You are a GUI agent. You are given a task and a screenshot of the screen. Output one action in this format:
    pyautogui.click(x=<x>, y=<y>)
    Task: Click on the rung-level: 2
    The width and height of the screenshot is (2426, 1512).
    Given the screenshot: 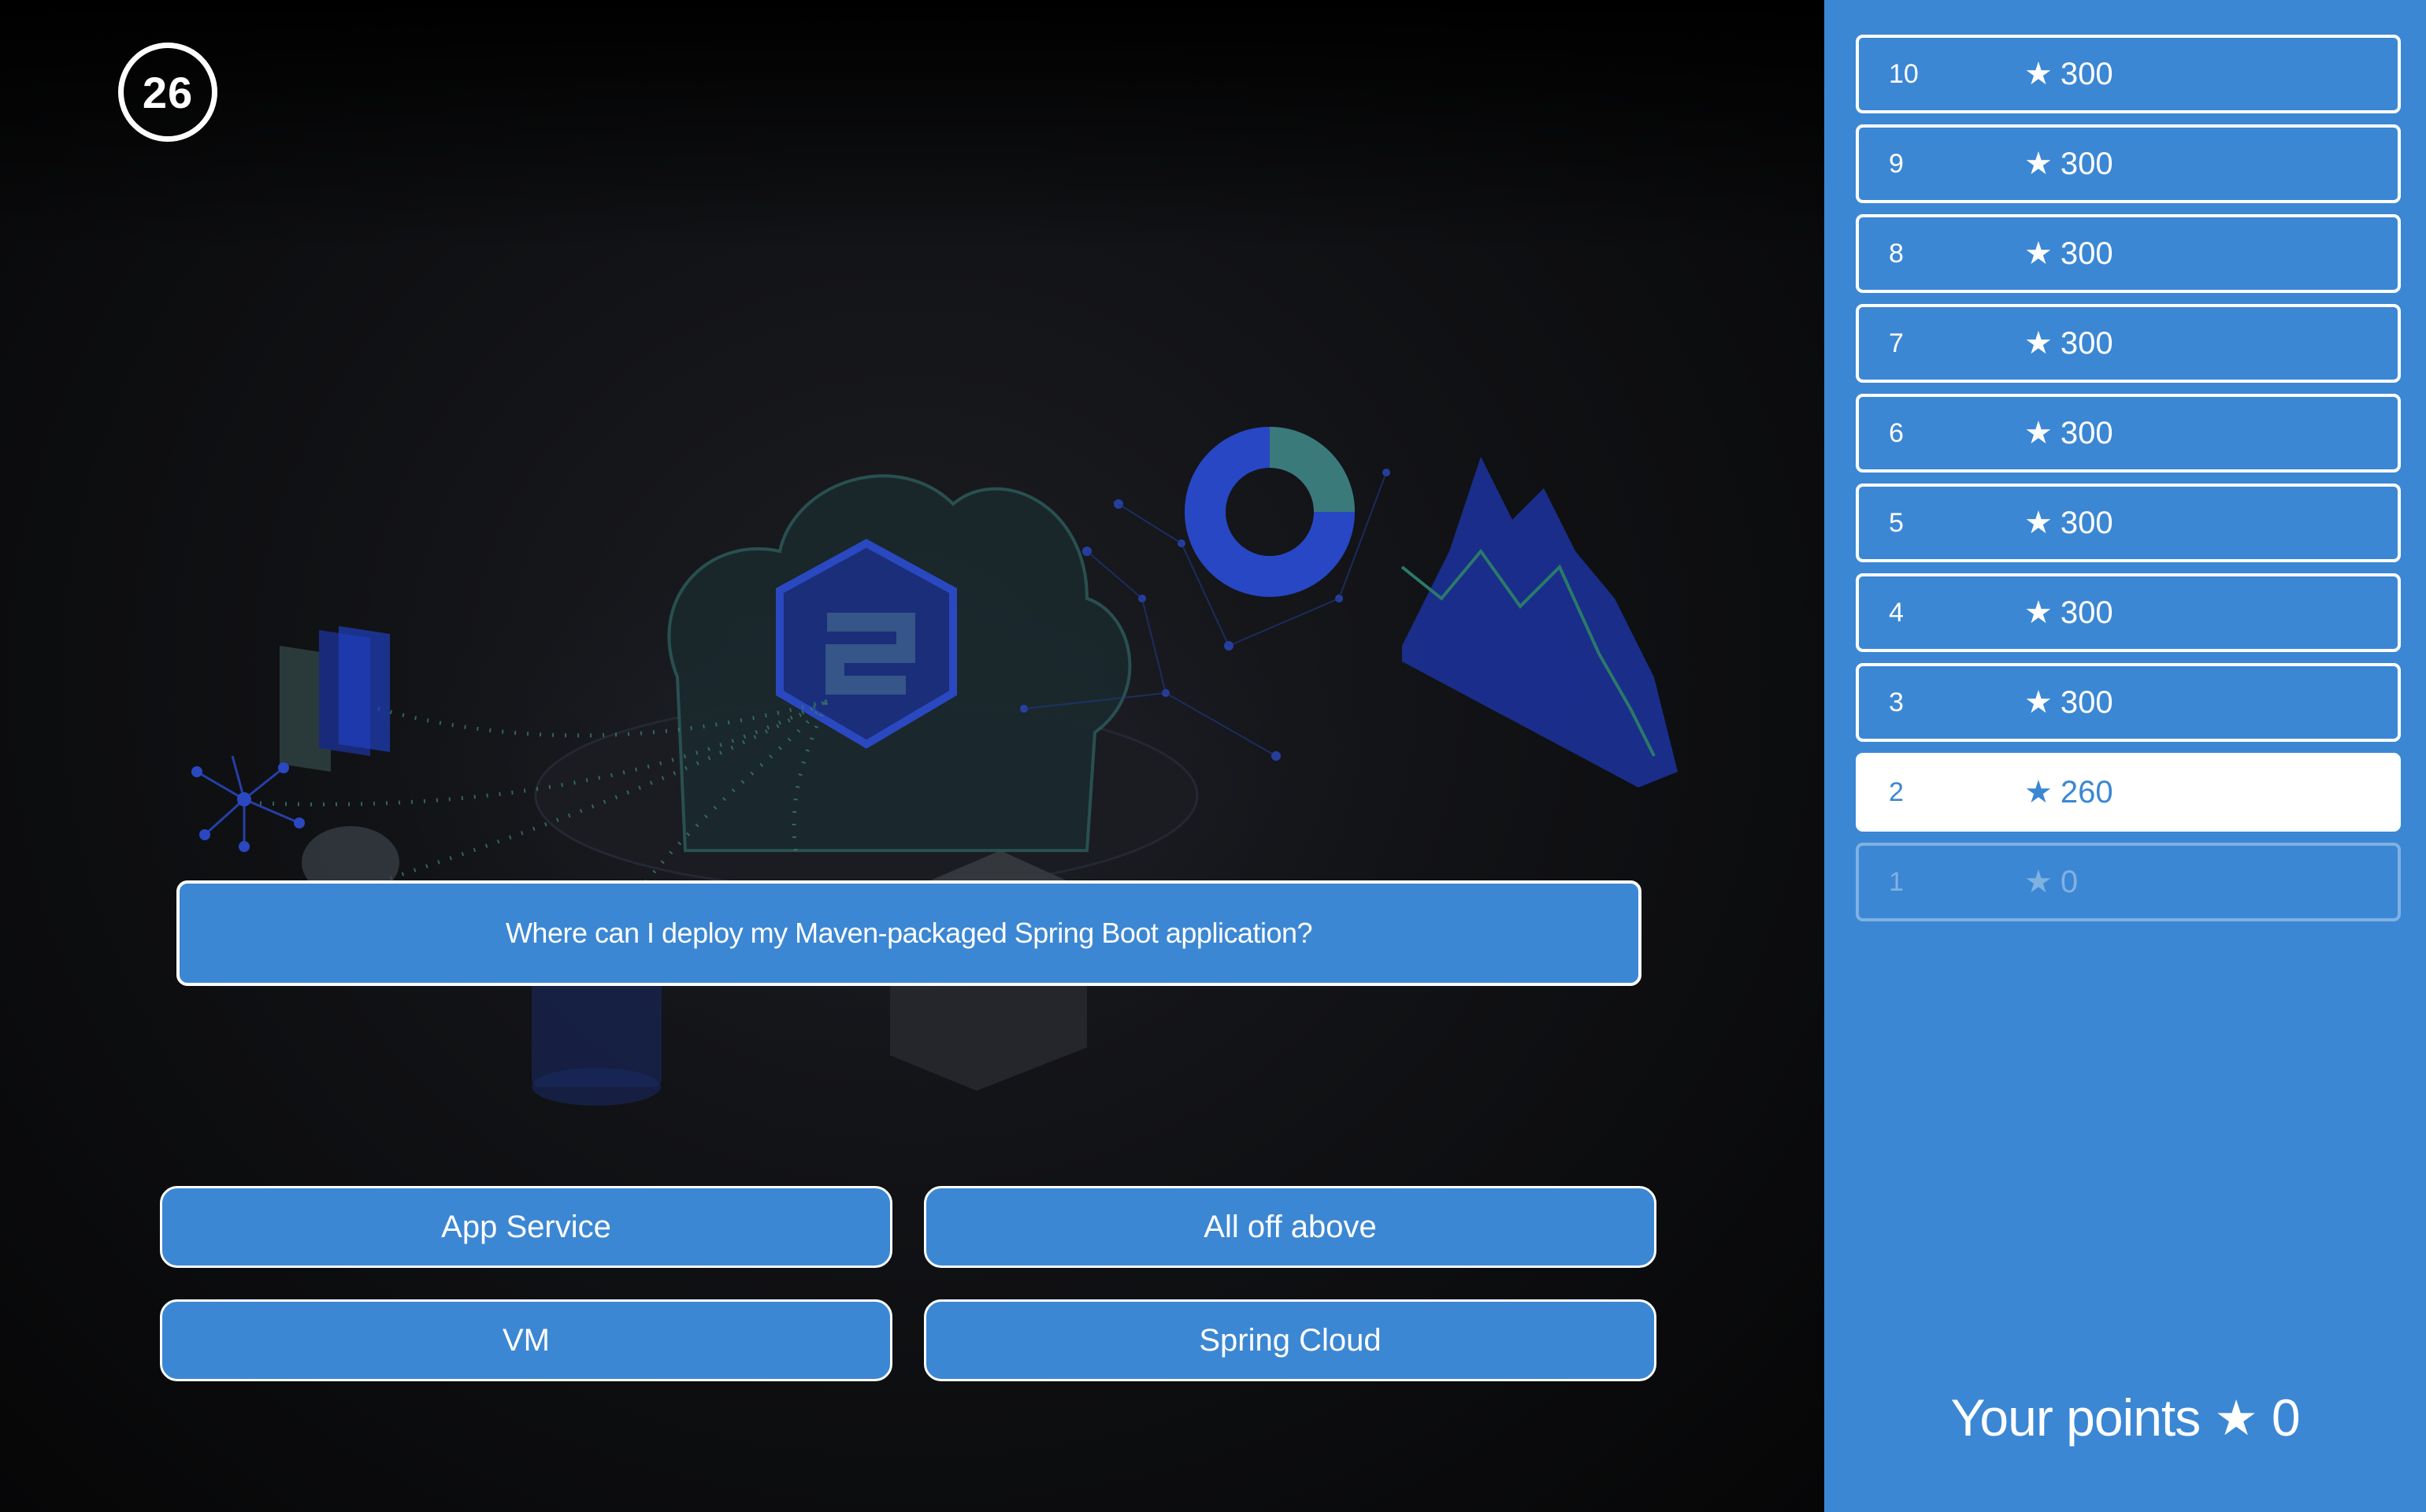 What is the action you would take?
    pyautogui.click(x=1896, y=791)
    